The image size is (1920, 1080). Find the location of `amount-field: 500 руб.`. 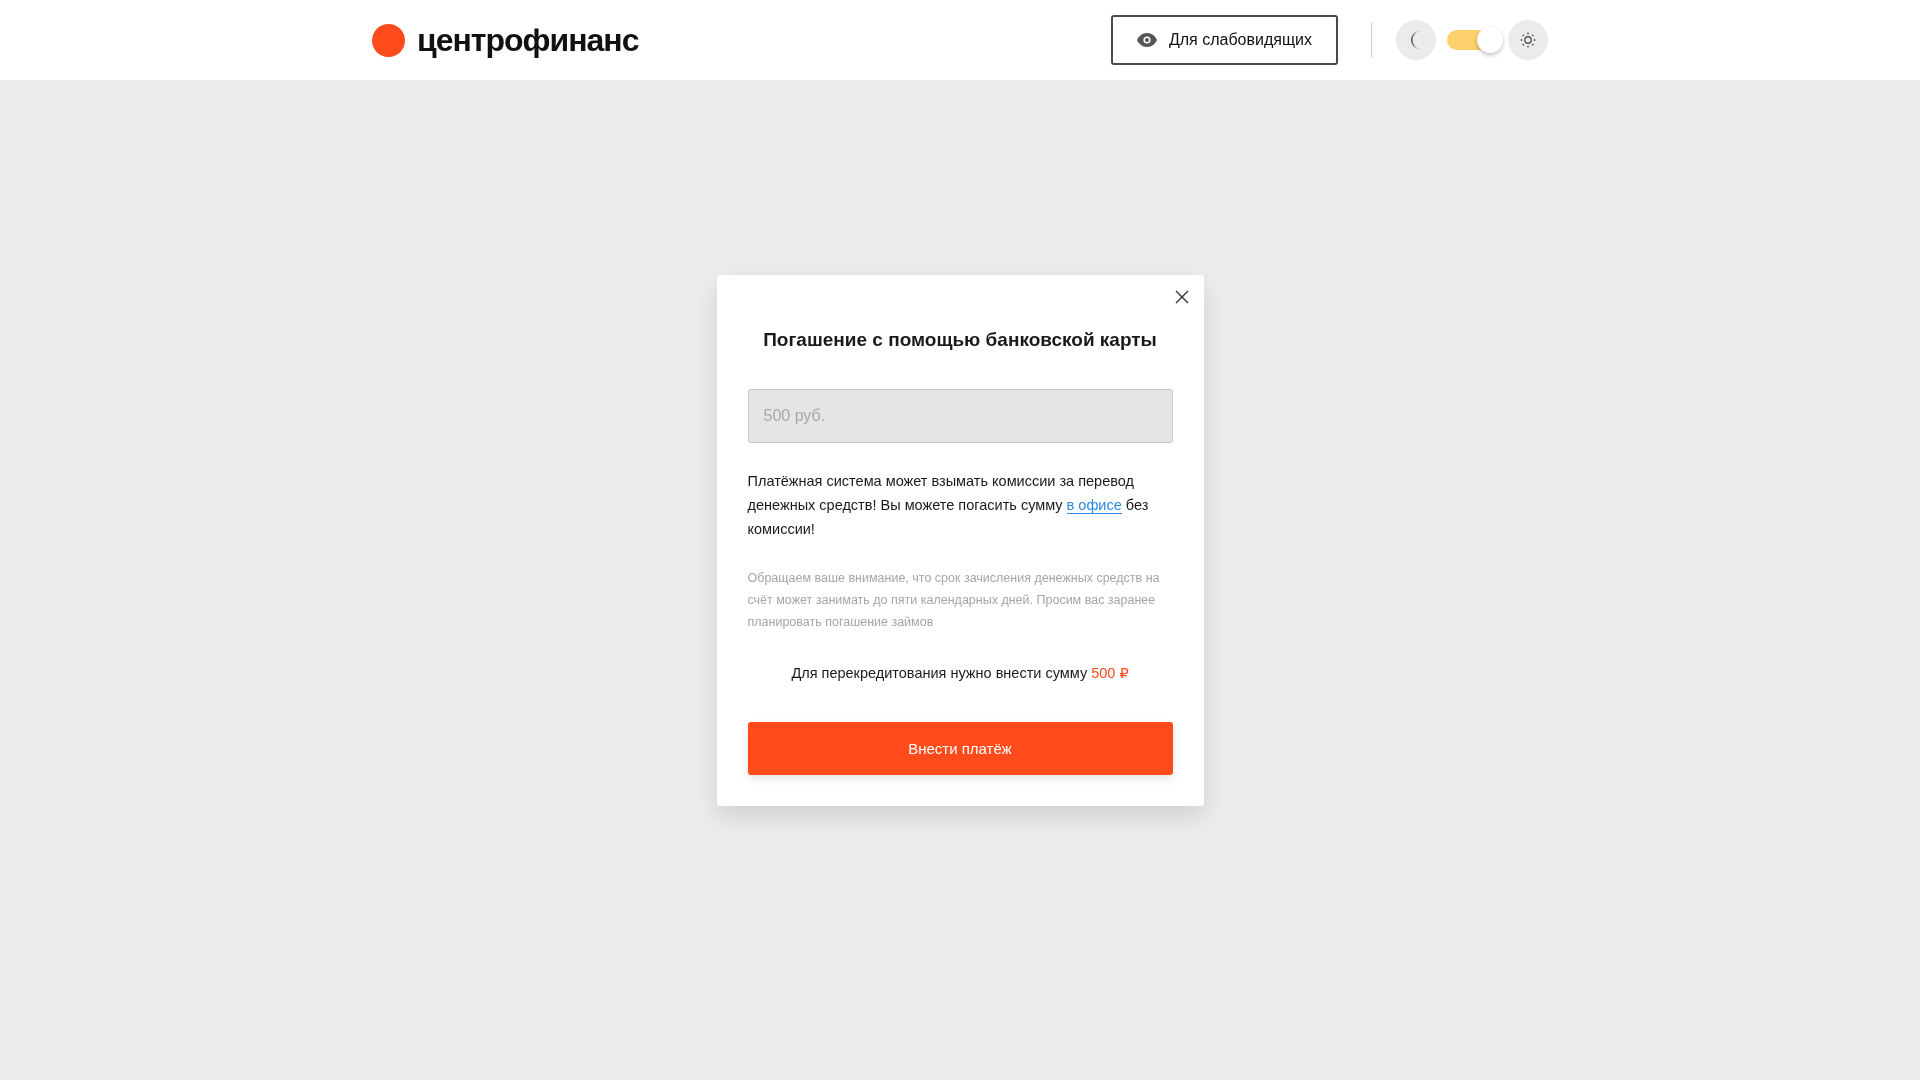

amount-field: 500 руб. is located at coordinates (960, 415).